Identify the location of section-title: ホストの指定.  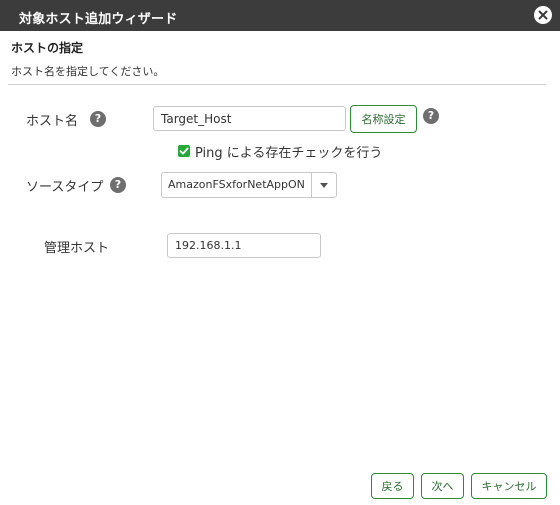
(47, 48).